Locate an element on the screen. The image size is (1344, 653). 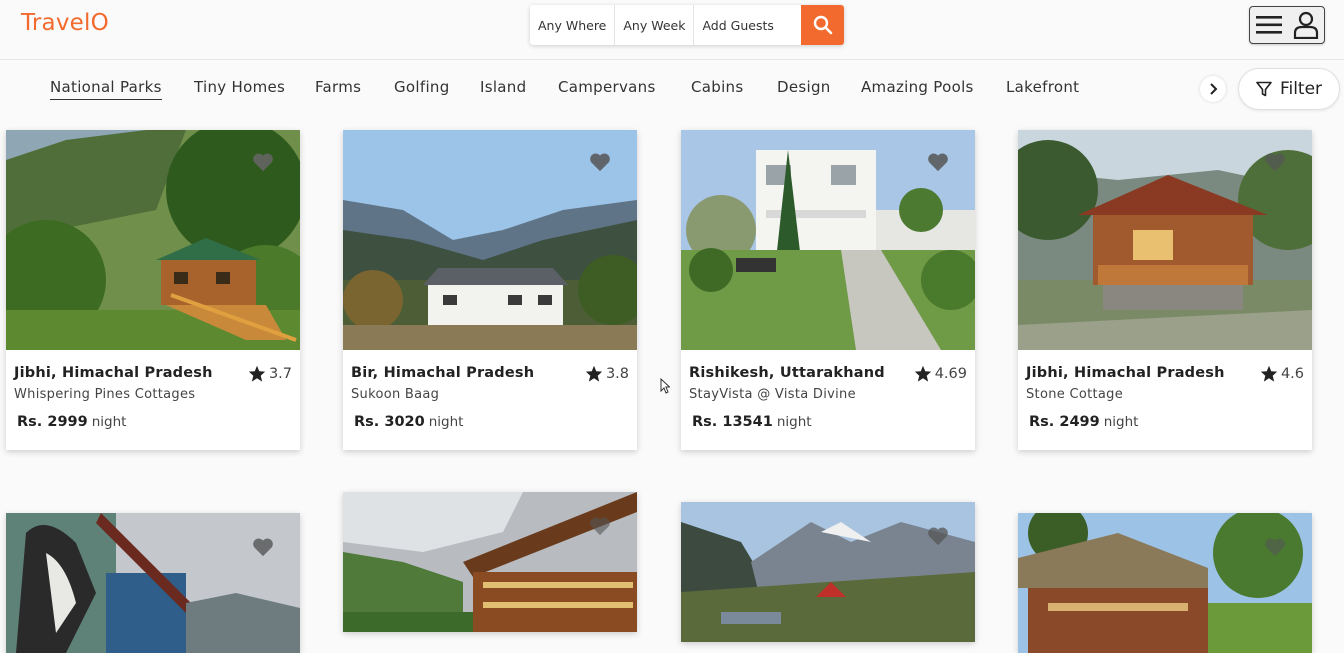
category-scroll-right-button is located at coordinates (1213, 89).